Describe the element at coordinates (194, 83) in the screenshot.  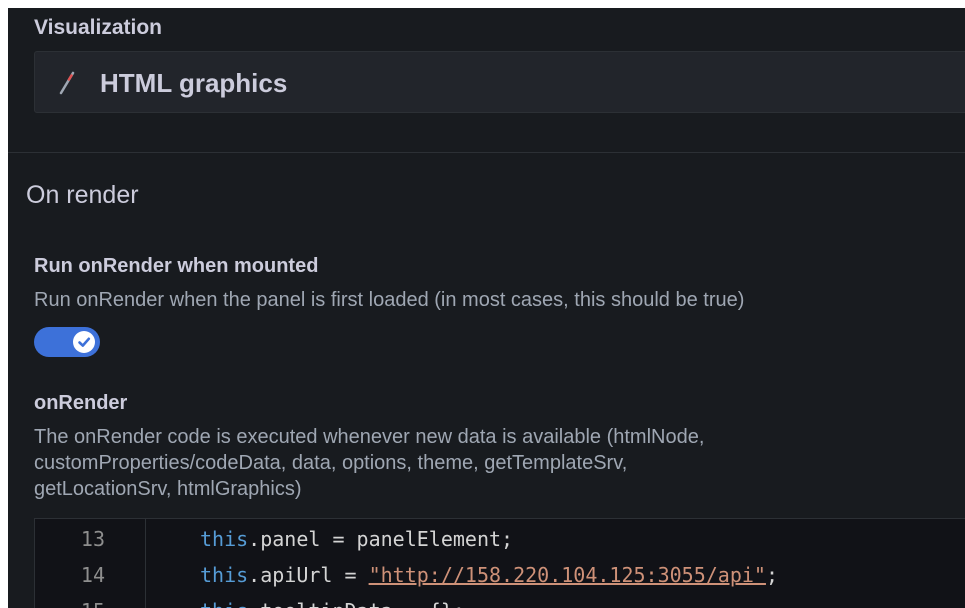
I see `visualization-name: HTML graphics` at that location.